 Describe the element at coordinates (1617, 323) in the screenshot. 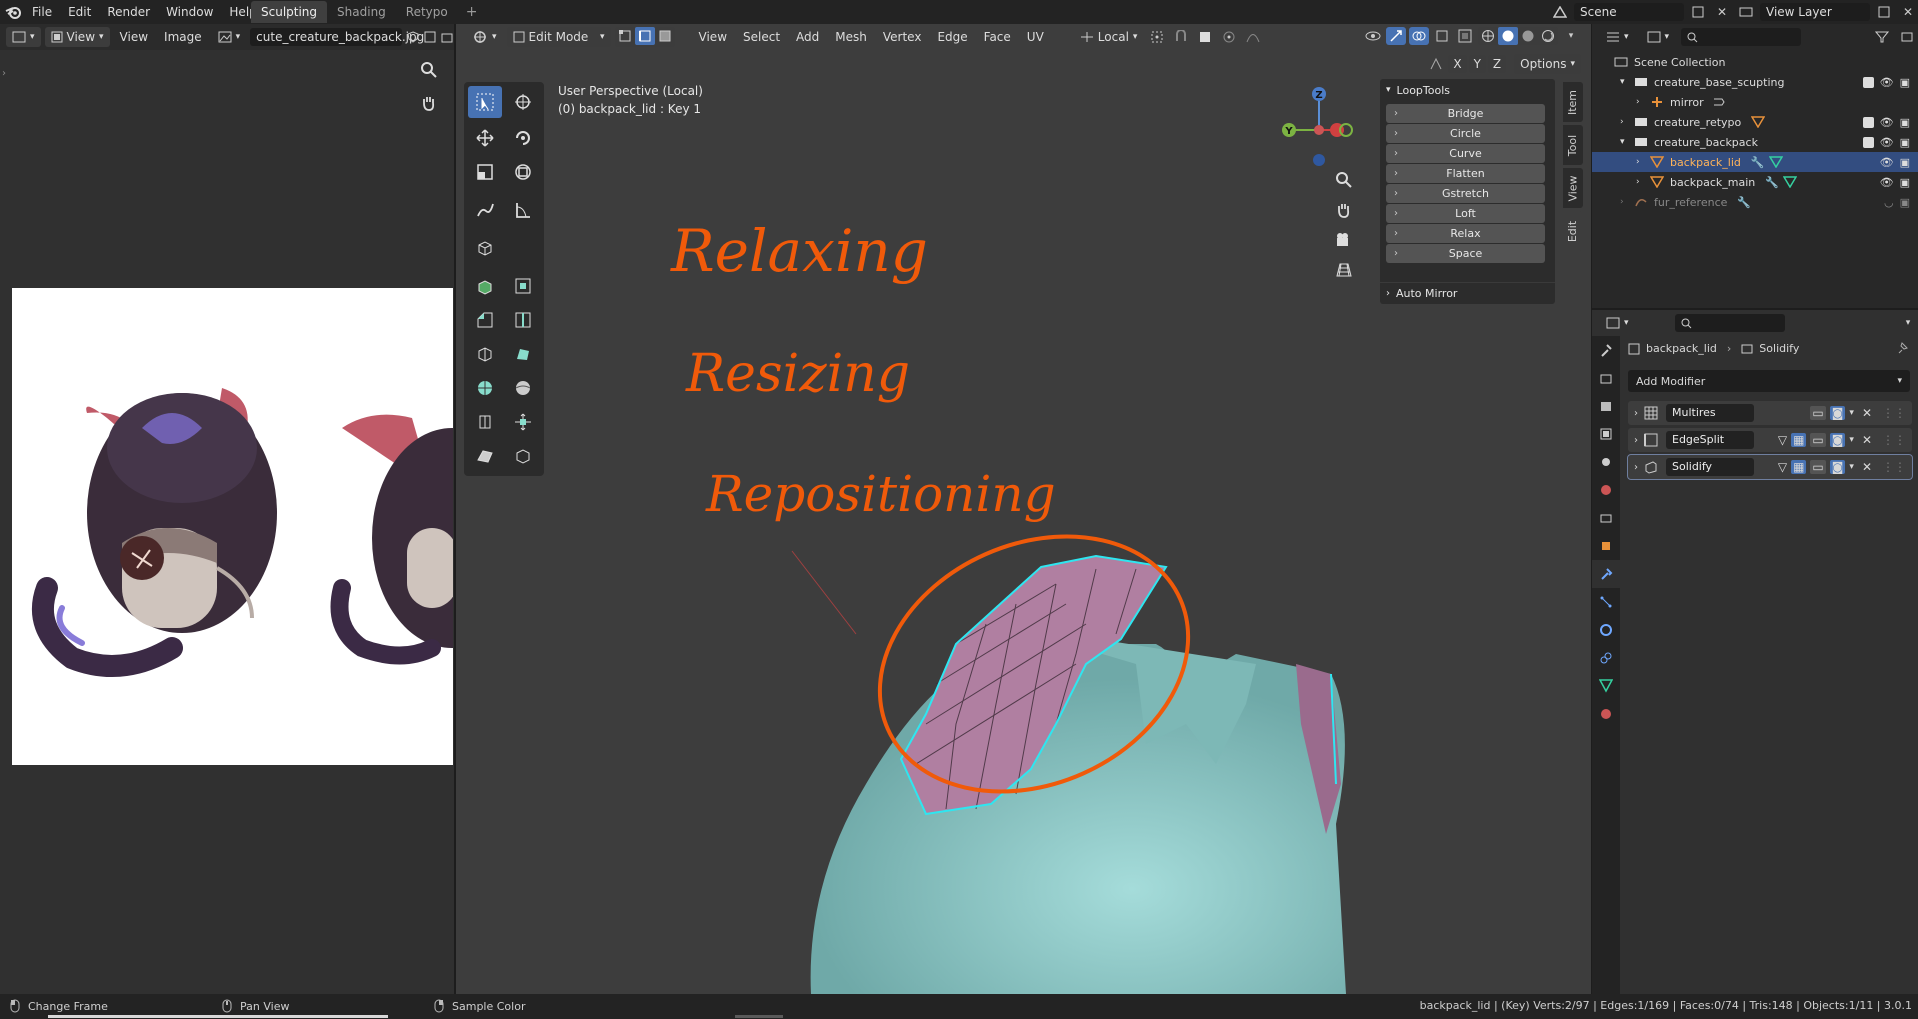

I see `properties-editor-type-button: ▾` at that location.